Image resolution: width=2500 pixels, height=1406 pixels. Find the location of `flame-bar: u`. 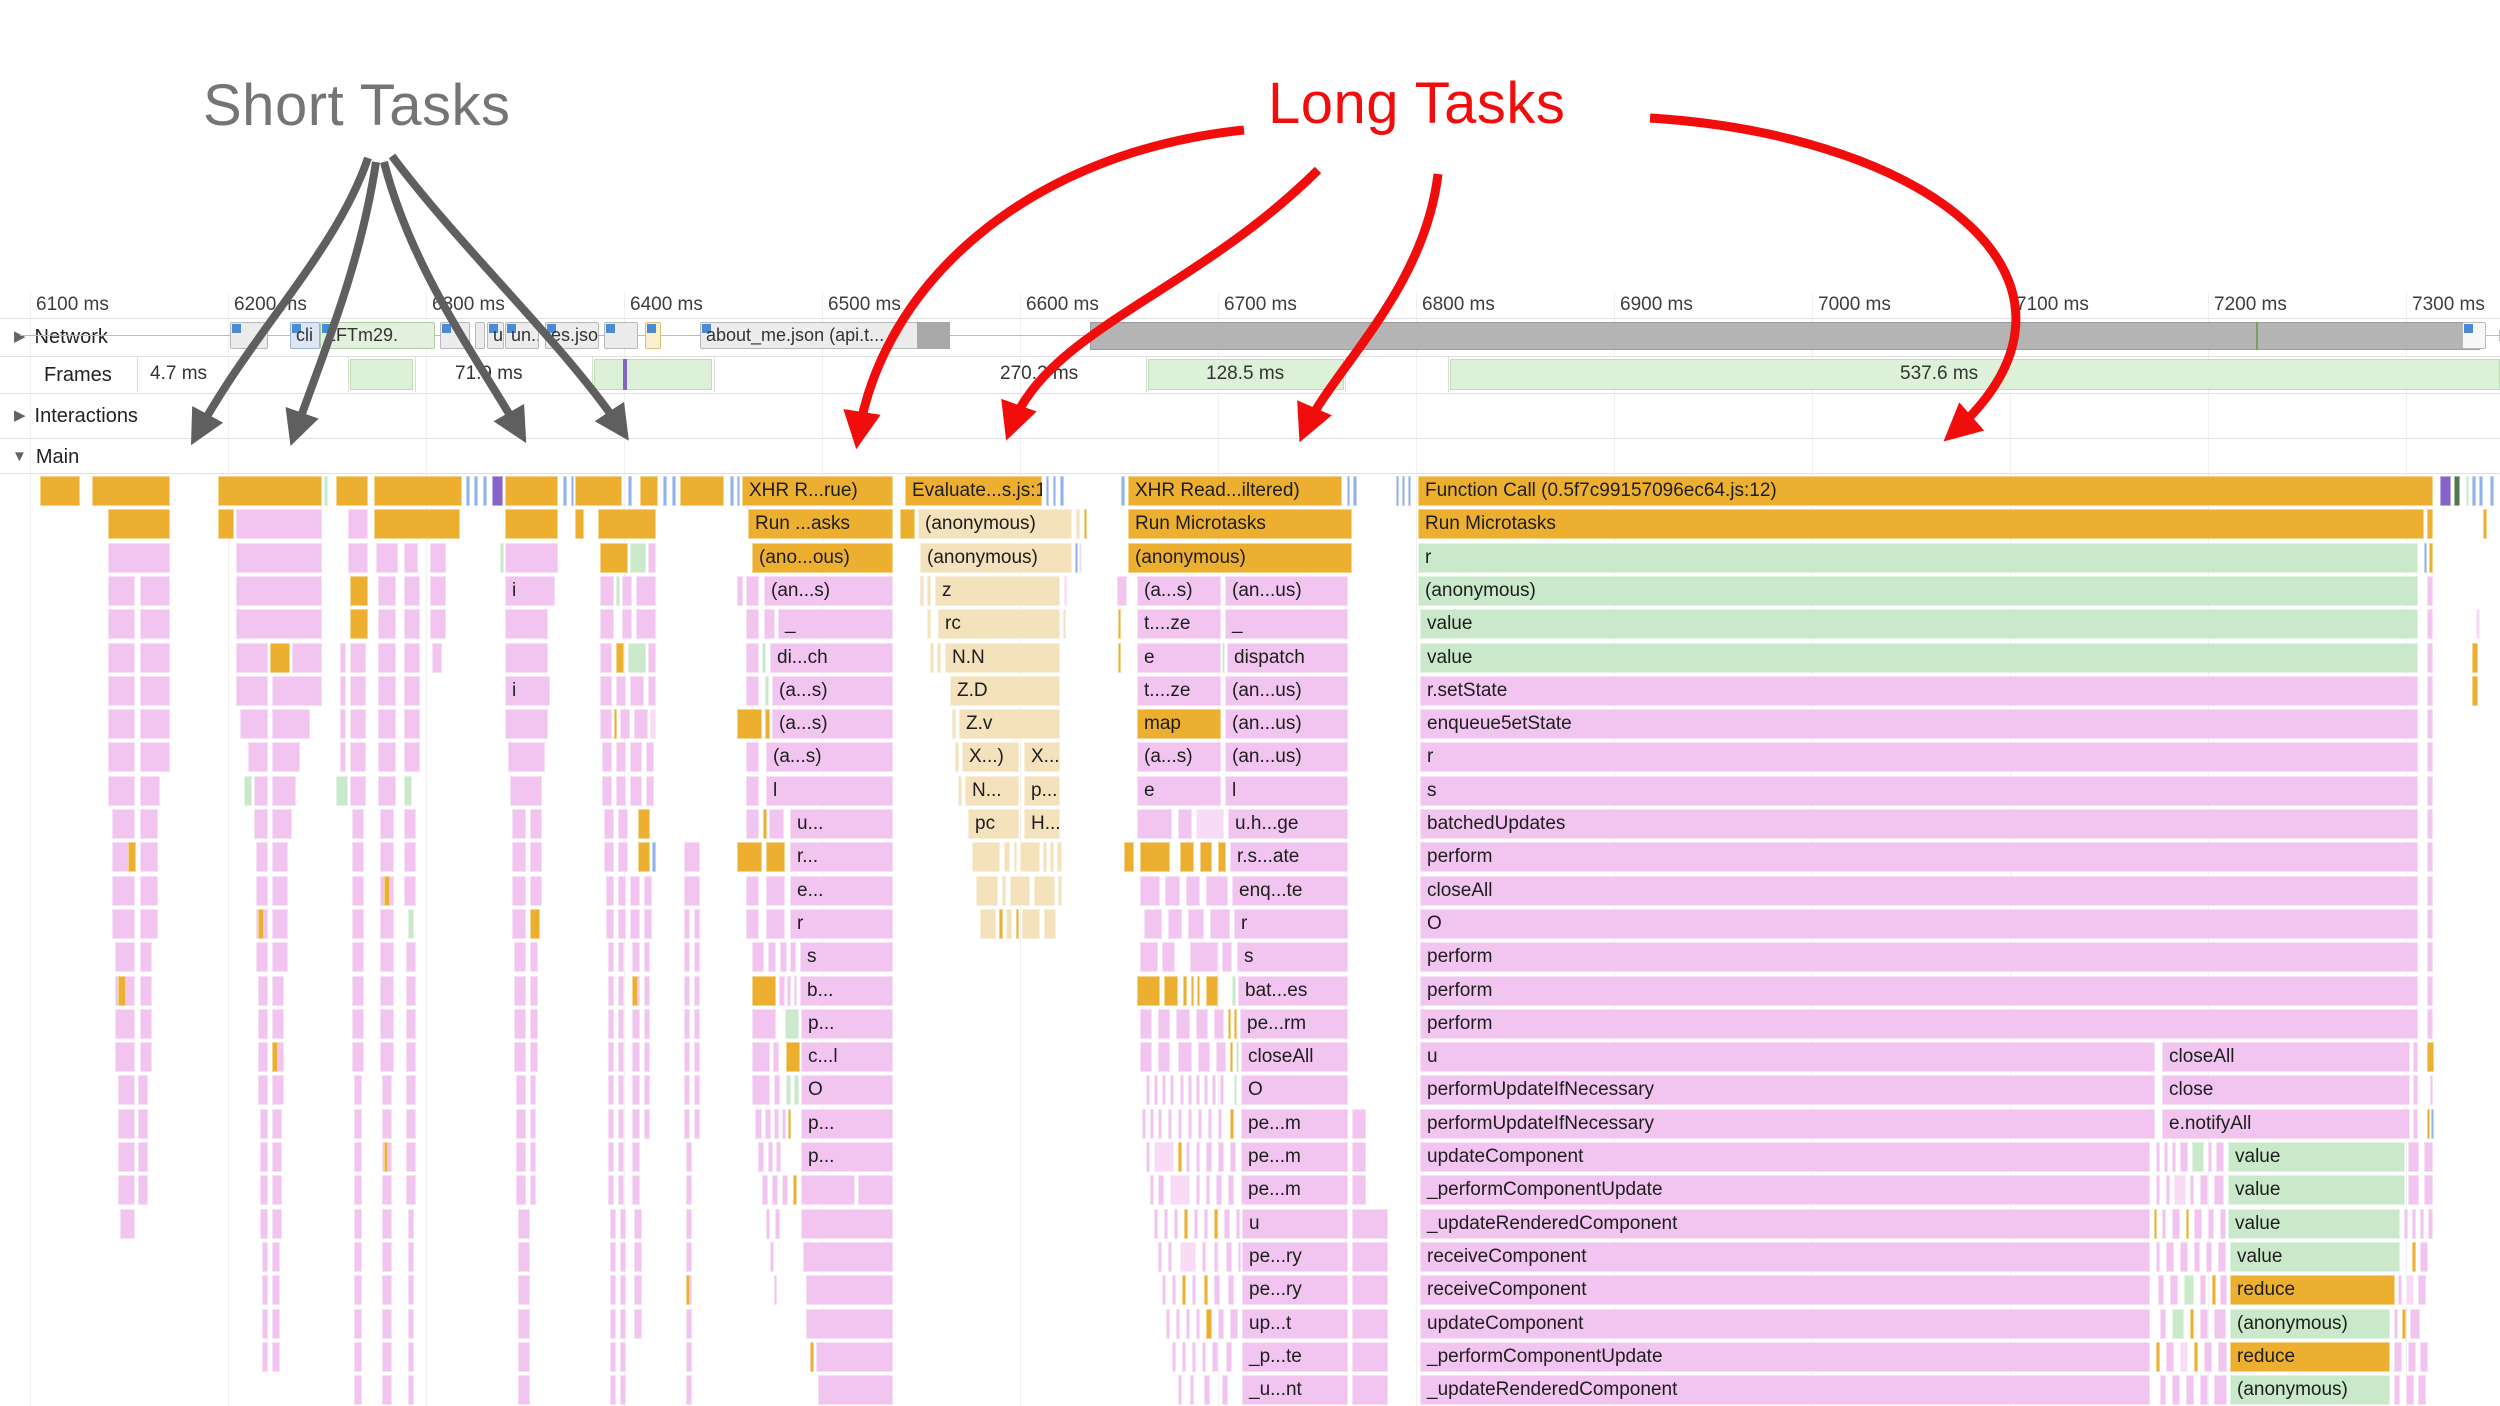

flame-bar: u is located at coordinates (1295, 1223).